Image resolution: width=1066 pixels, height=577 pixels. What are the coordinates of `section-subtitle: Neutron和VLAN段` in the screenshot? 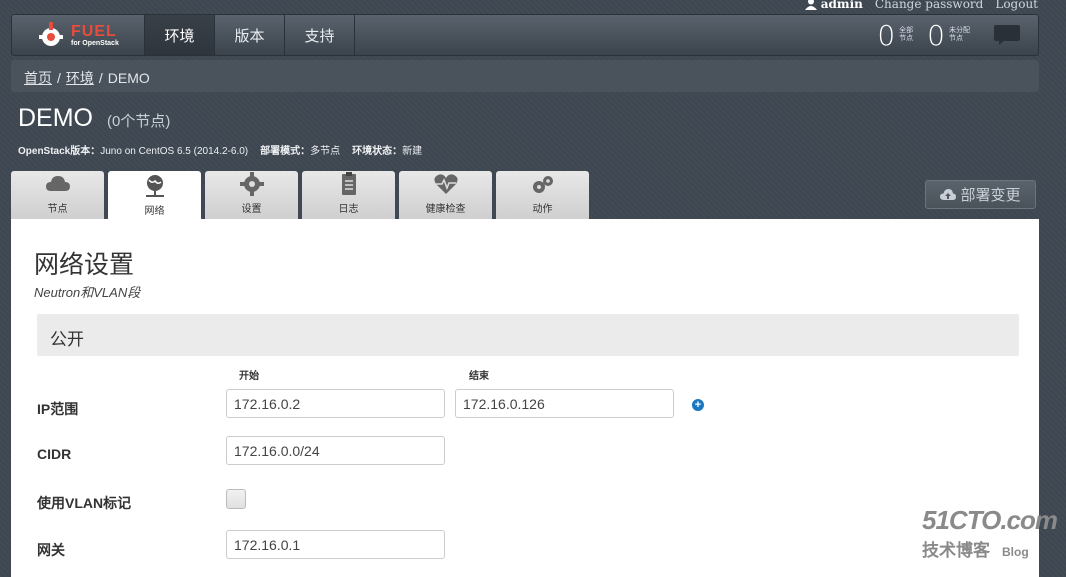 It's located at (87, 292).